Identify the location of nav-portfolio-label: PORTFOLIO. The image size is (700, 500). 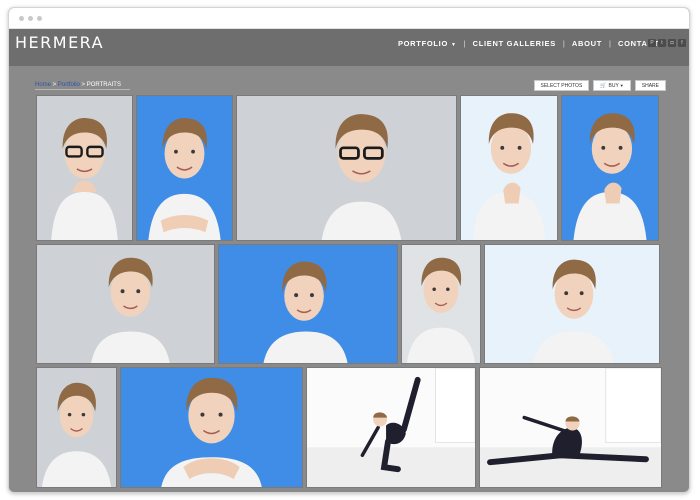
(422, 43).